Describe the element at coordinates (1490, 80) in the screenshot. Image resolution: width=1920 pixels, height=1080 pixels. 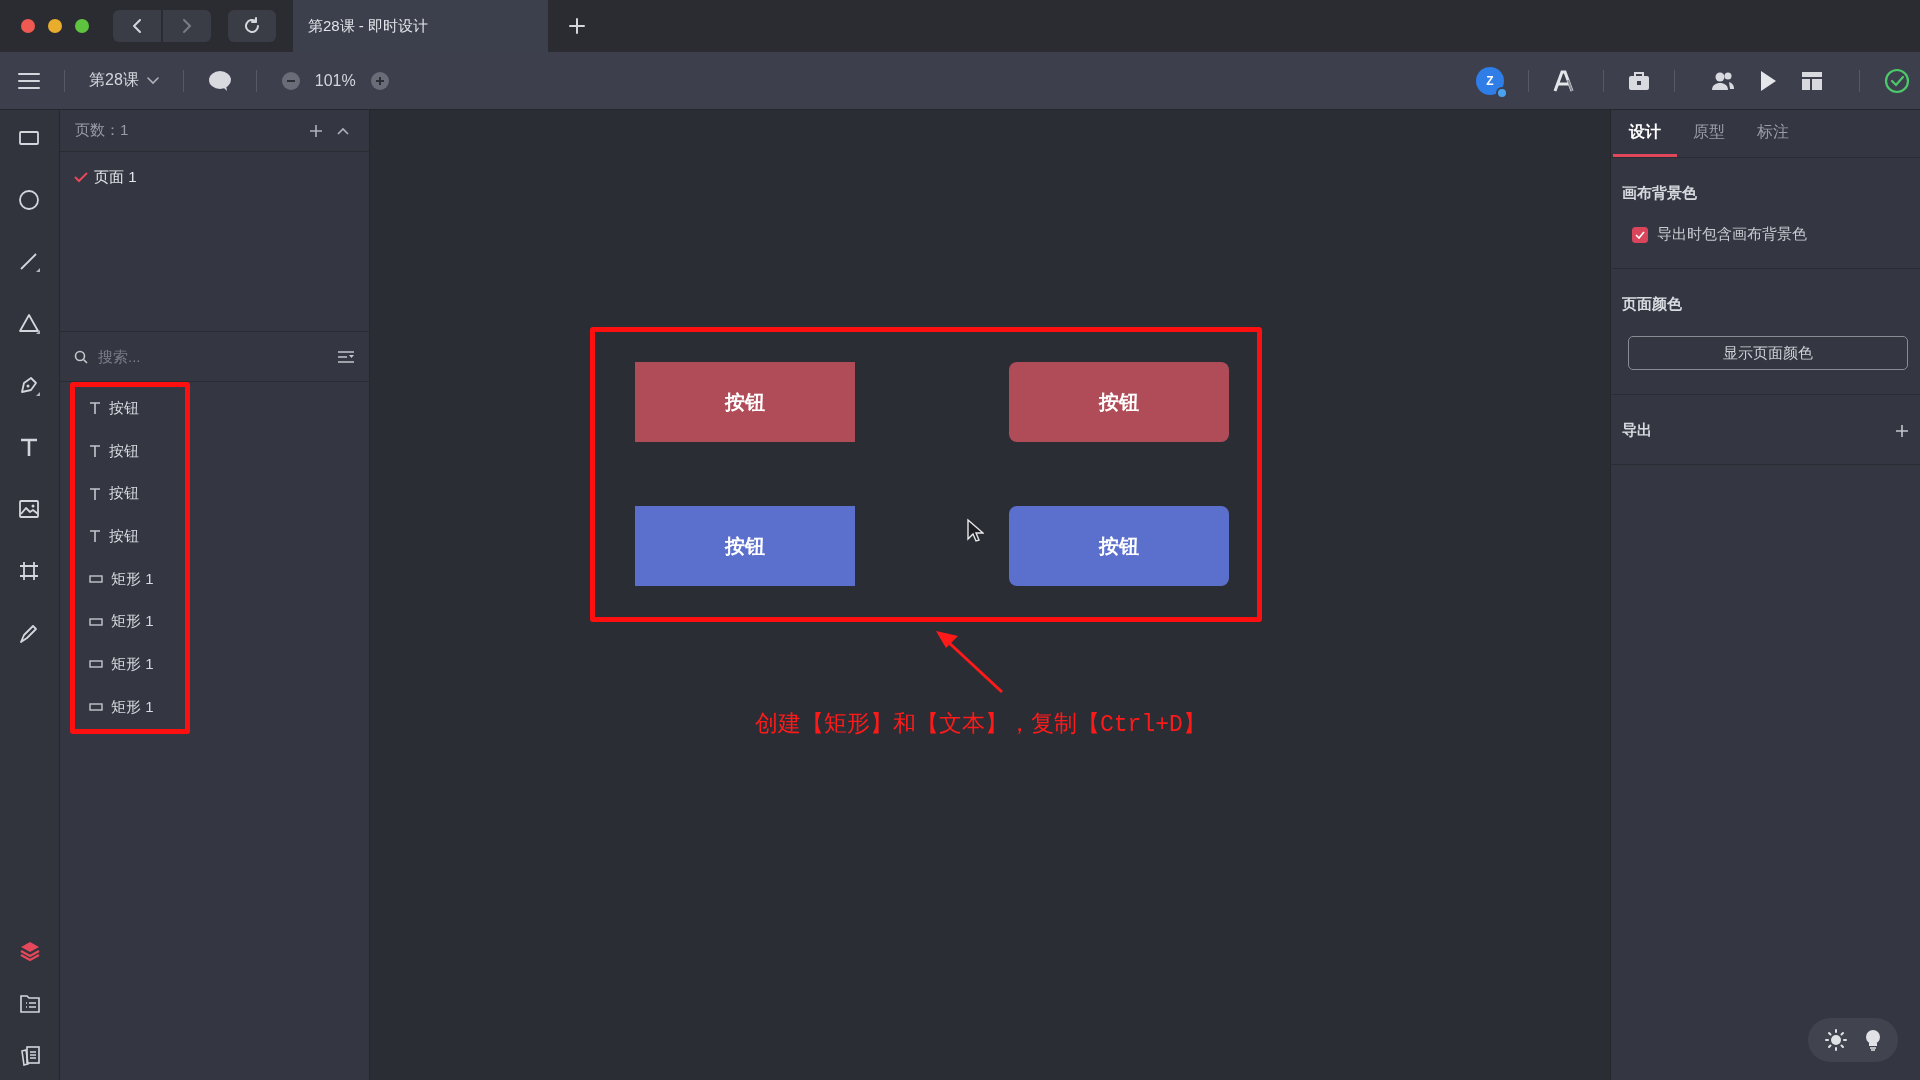
I see `user-avatar: Z` at that location.